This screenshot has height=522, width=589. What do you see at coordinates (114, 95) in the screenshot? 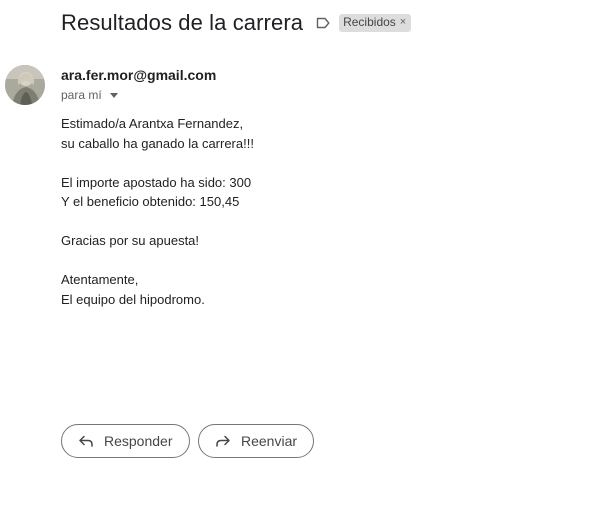
I see `caret-down-icon` at bounding box center [114, 95].